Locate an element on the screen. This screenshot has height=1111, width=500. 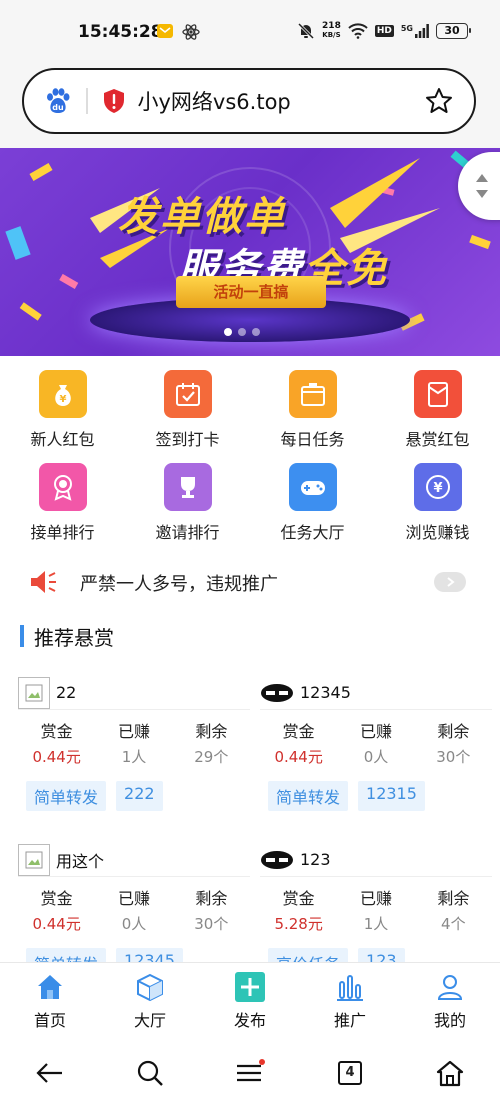
url-bar: du 小y网络vs6.top is located at coordinates (249, 101).